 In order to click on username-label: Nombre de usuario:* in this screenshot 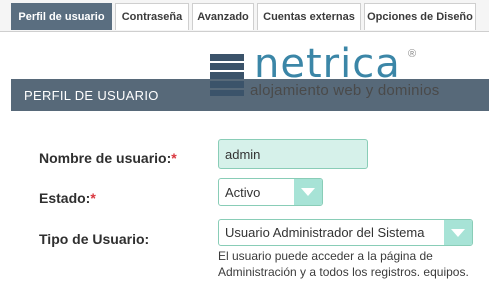, I will do `click(108, 158)`.